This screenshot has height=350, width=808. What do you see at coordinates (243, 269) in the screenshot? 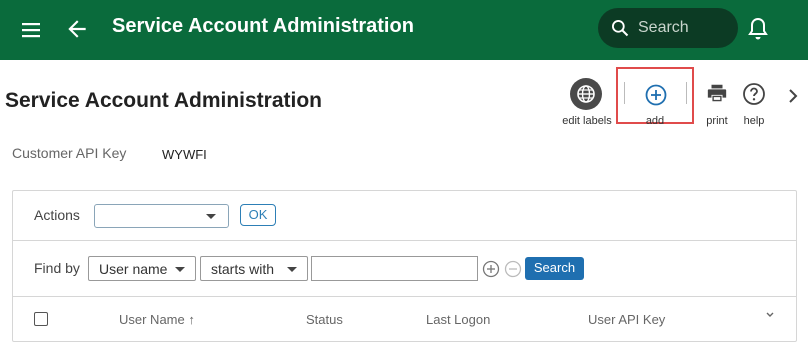
I see `find-operator-value: starts with` at bounding box center [243, 269].